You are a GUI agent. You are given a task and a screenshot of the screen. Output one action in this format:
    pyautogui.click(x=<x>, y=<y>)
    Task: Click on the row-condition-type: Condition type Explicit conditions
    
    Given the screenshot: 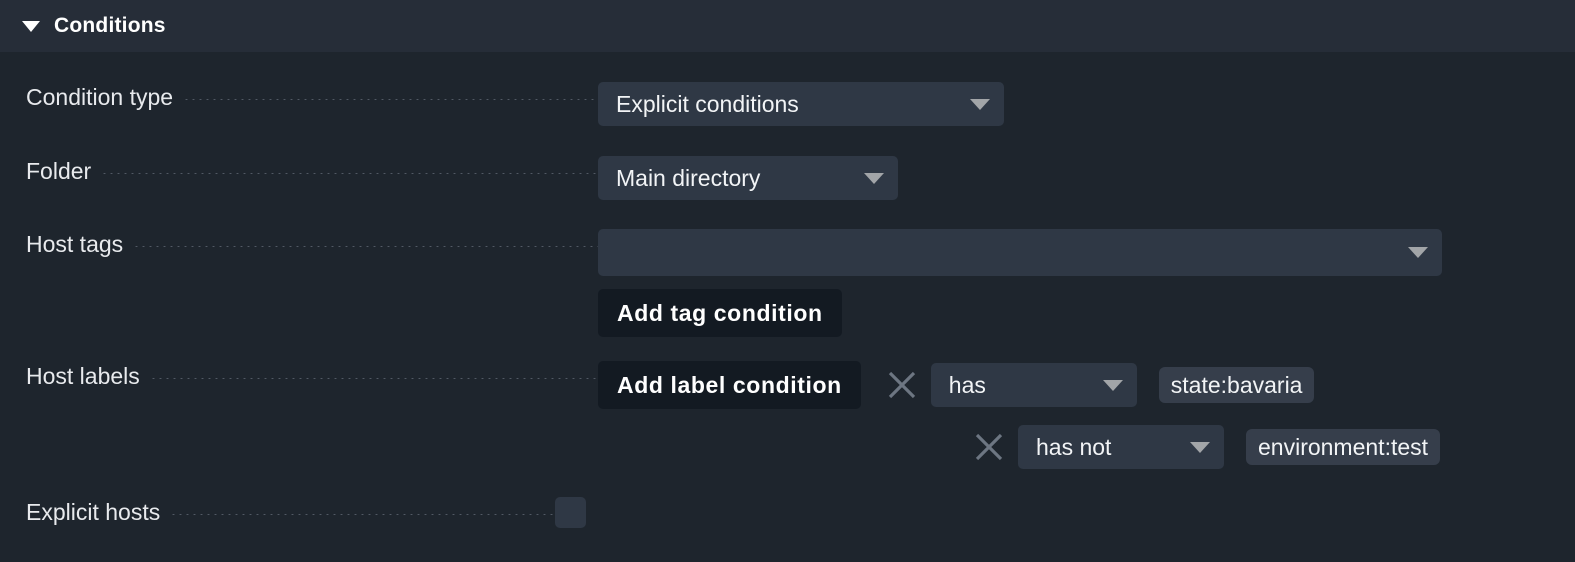 What is the action you would take?
    pyautogui.click(x=787, y=104)
    